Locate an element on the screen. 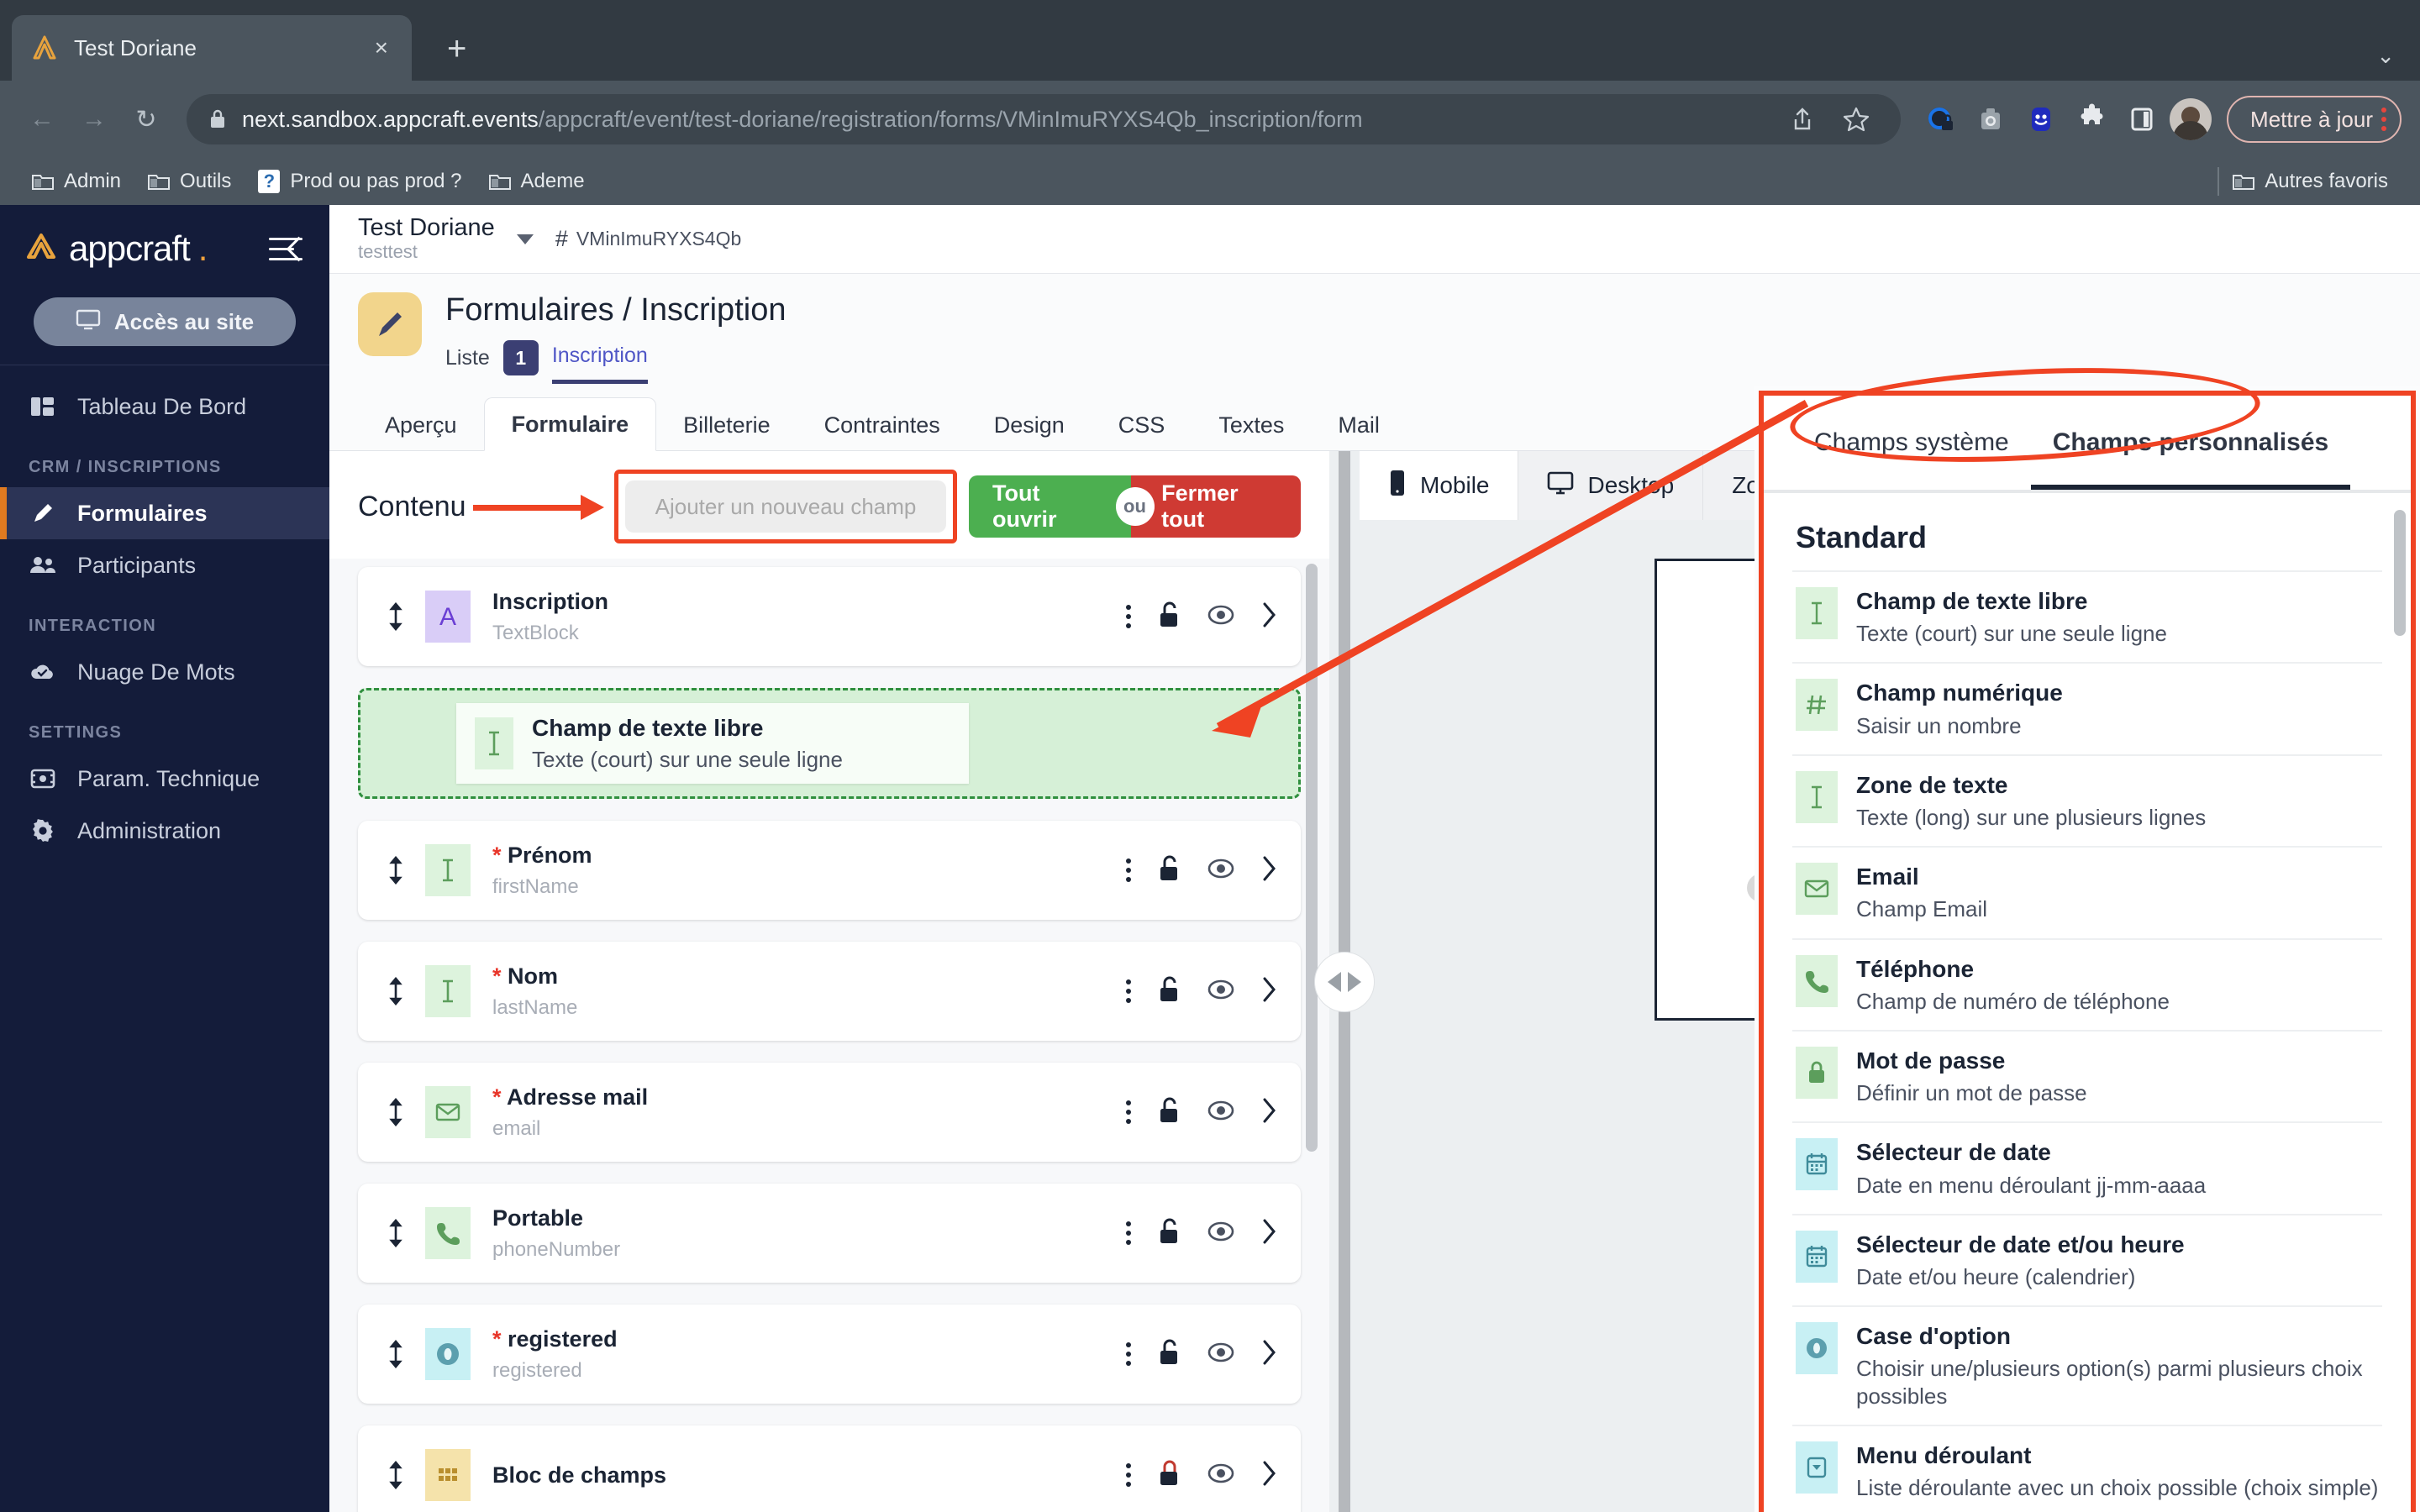 The width and height of the screenshot is (2420, 1512). table-row: * registered registered is located at coordinates (829, 1354).